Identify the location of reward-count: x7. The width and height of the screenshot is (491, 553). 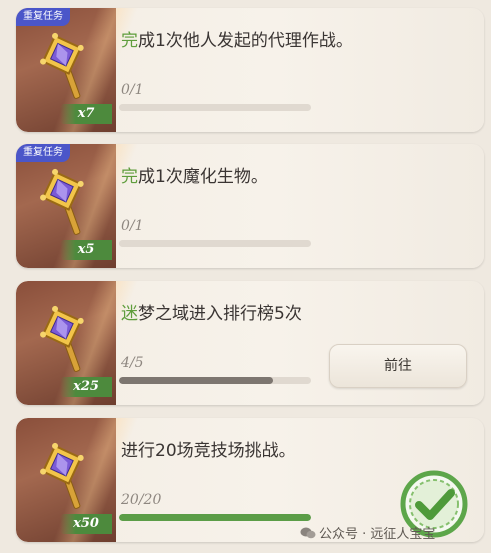
(86, 114).